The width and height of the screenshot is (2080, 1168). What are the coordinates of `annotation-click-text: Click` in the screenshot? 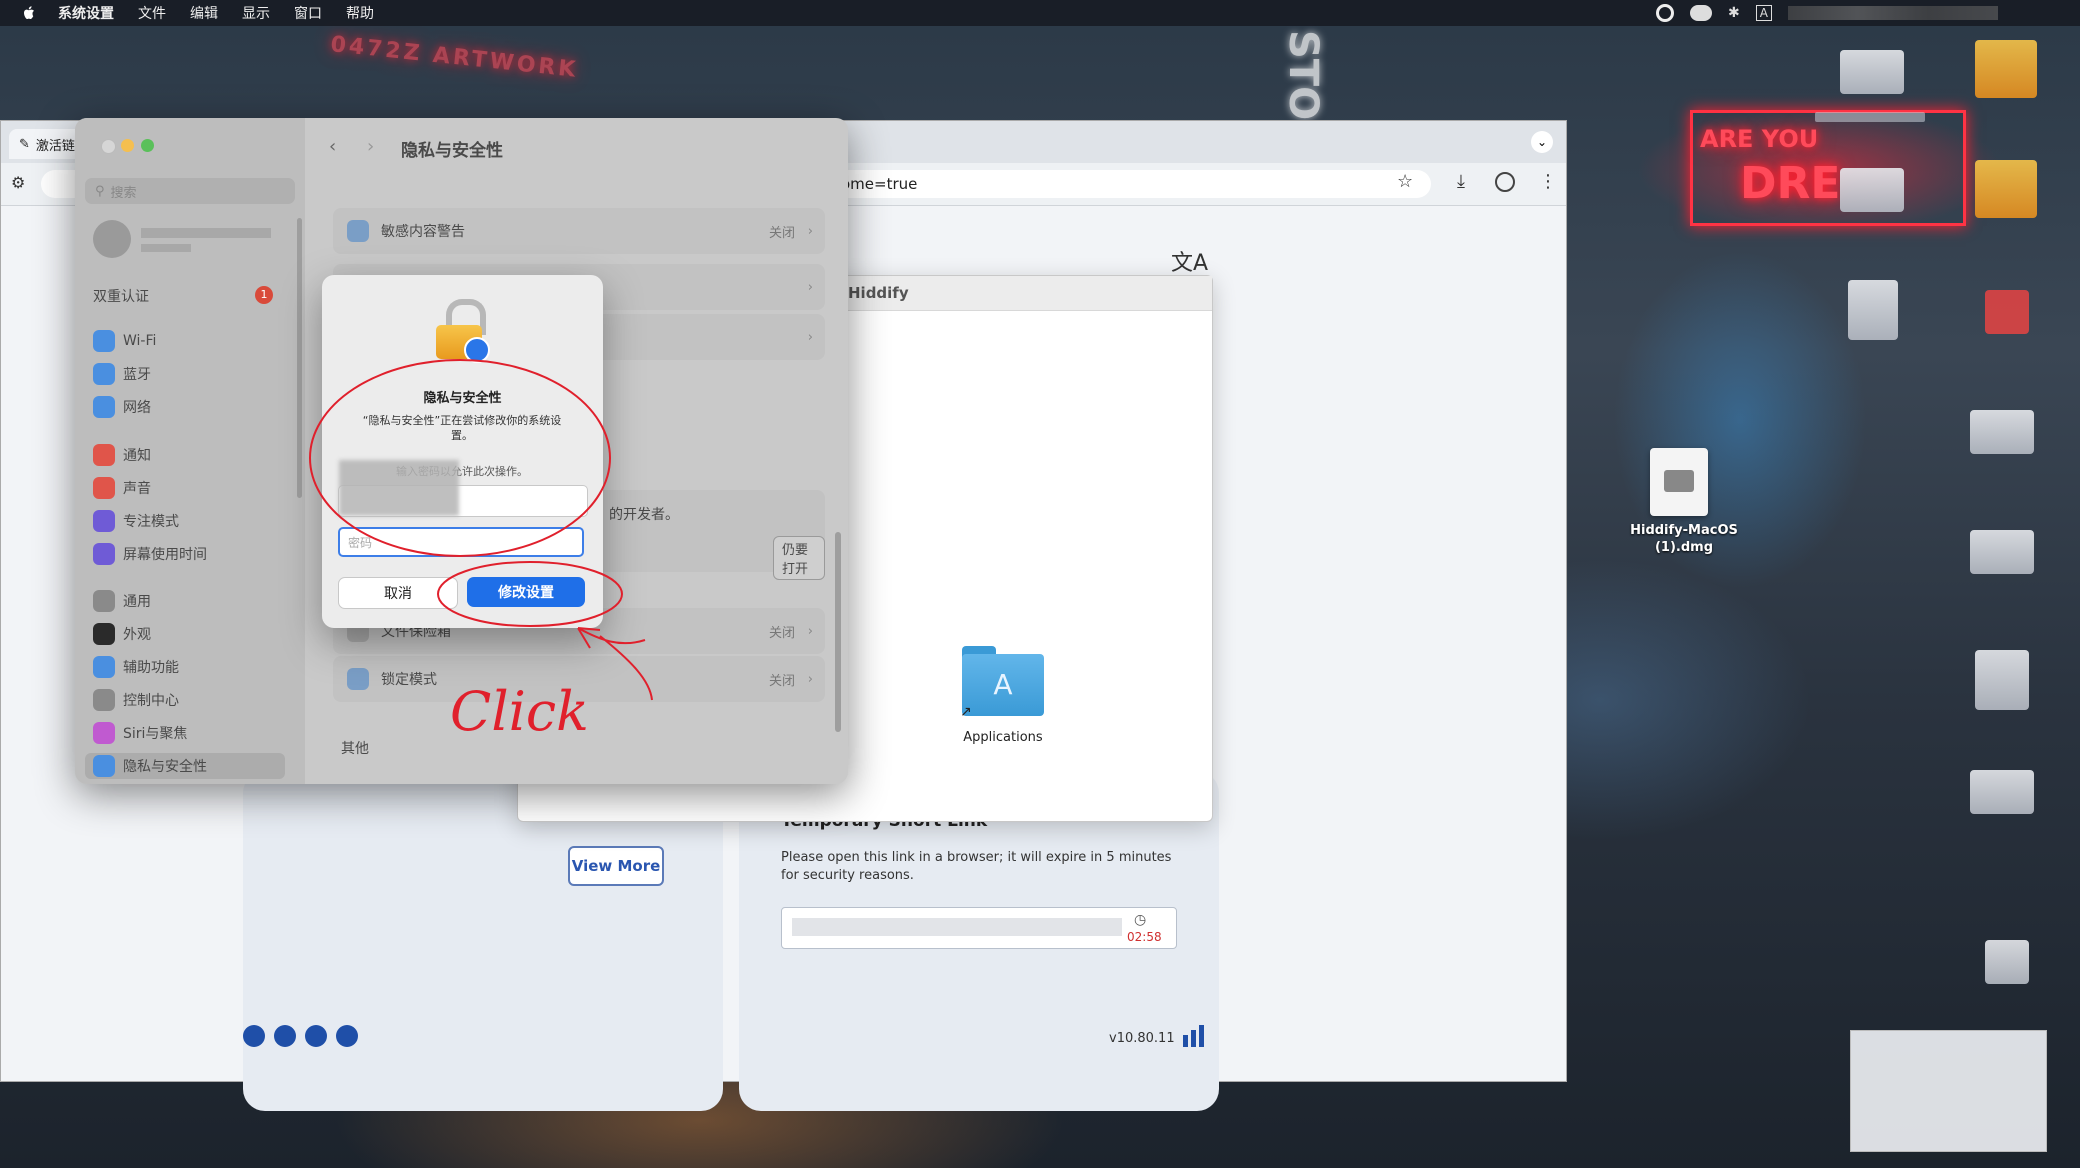 It's located at (519, 711).